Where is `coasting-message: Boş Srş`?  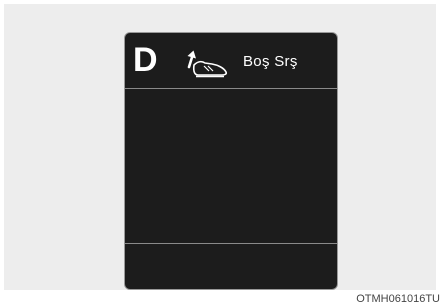
coasting-message: Boş Srş is located at coordinates (270, 62).